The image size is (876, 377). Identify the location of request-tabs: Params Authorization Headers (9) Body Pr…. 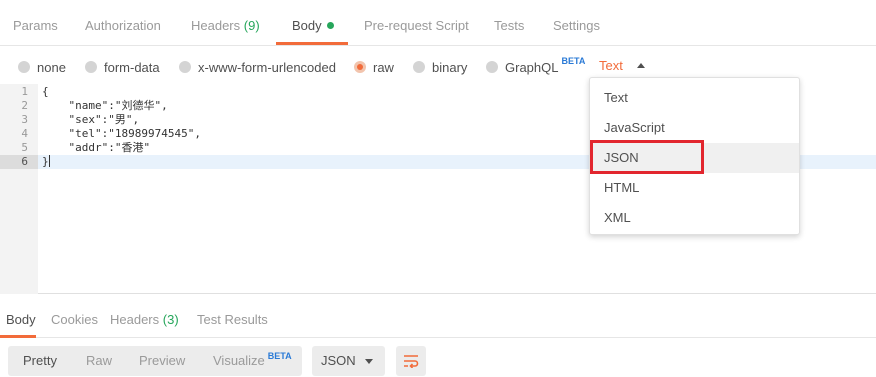
(438, 23).